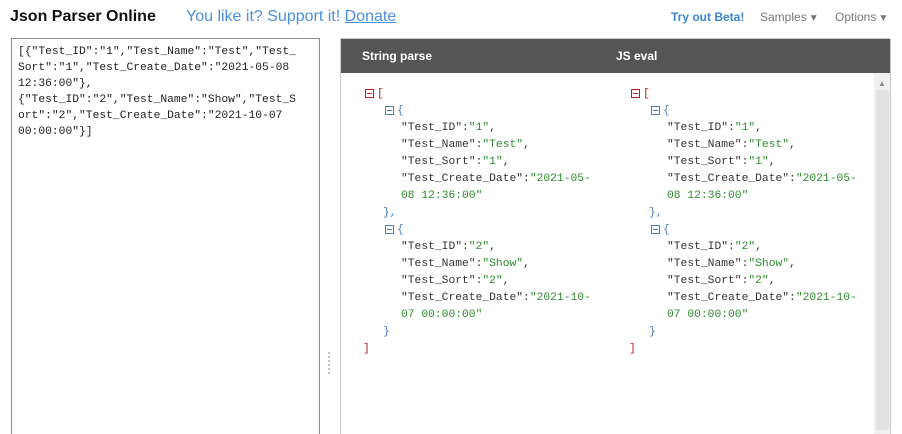 The height and width of the screenshot is (434, 902). What do you see at coordinates (371, 16) in the screenshot?
I see `donate-link: Donate` at bounding box center [371, 16].